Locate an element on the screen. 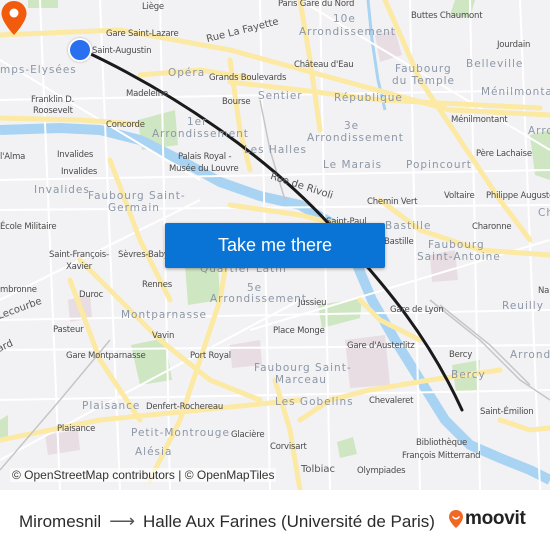 The width and height of the screenshot is (550, 550). map-label: Pasteur is located at coordinates (68, 330).